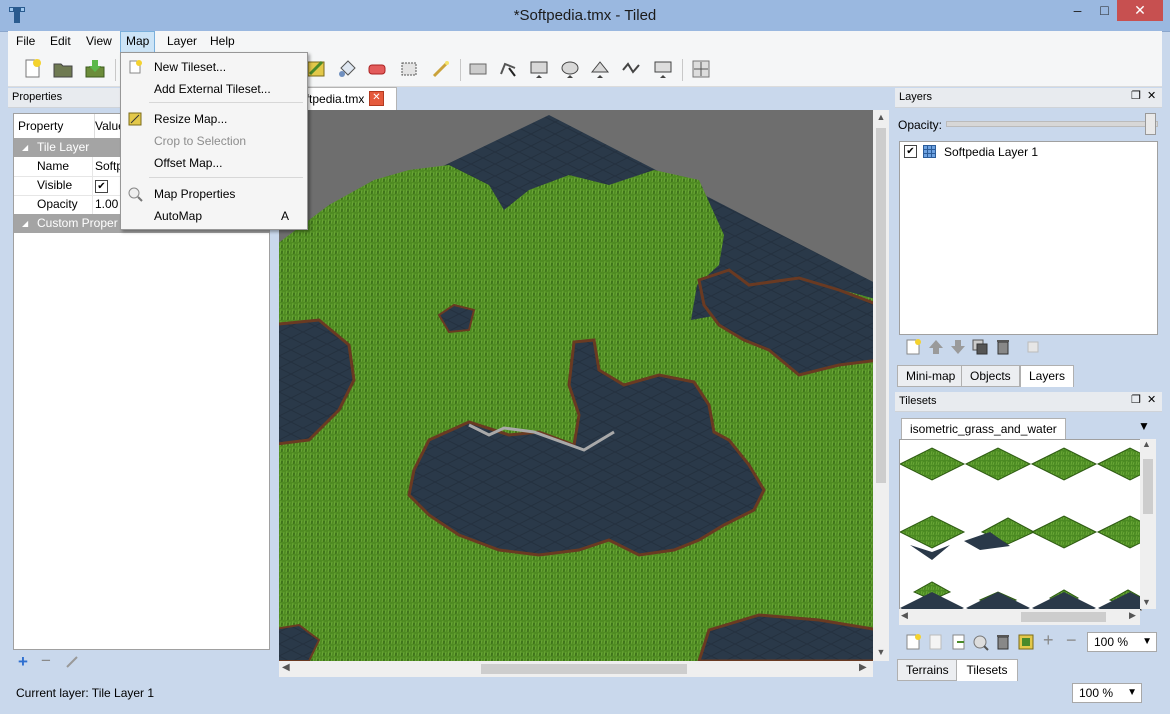 The height and width of the screenshot is (714, 1170). Describe the element at coordinates (1020, 528) in the screenshot. I see `tileset-tiles` at that location.